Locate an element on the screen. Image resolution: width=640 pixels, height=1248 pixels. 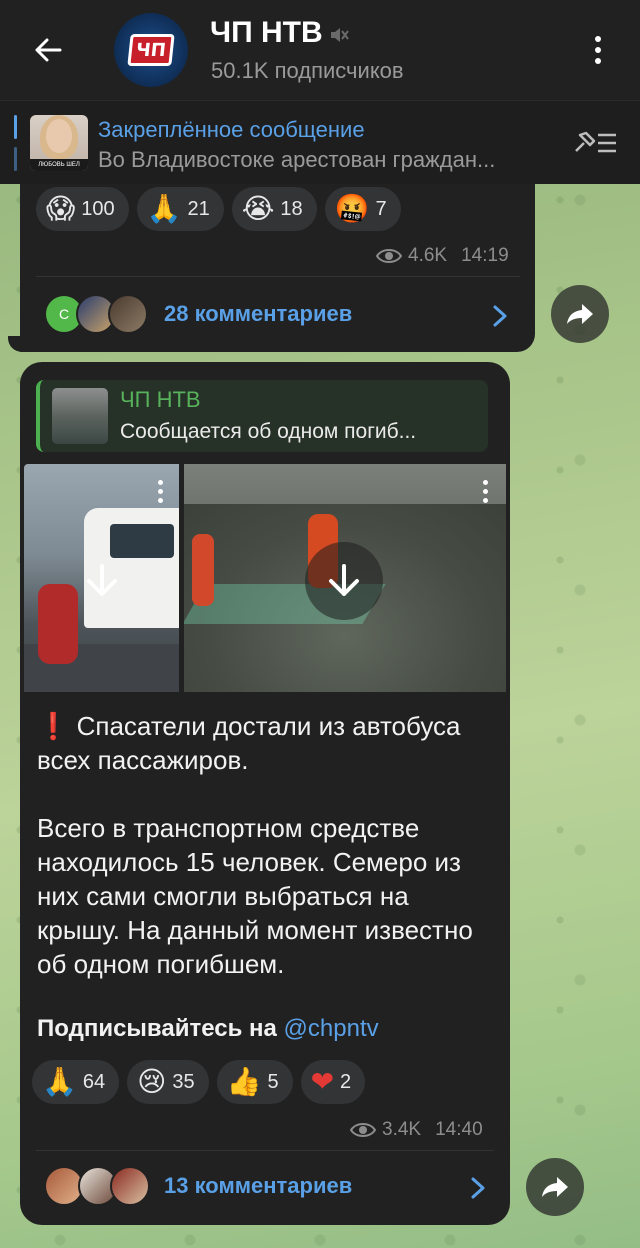
exclamation-icon: ❗ is located at coordinates (53, 726).